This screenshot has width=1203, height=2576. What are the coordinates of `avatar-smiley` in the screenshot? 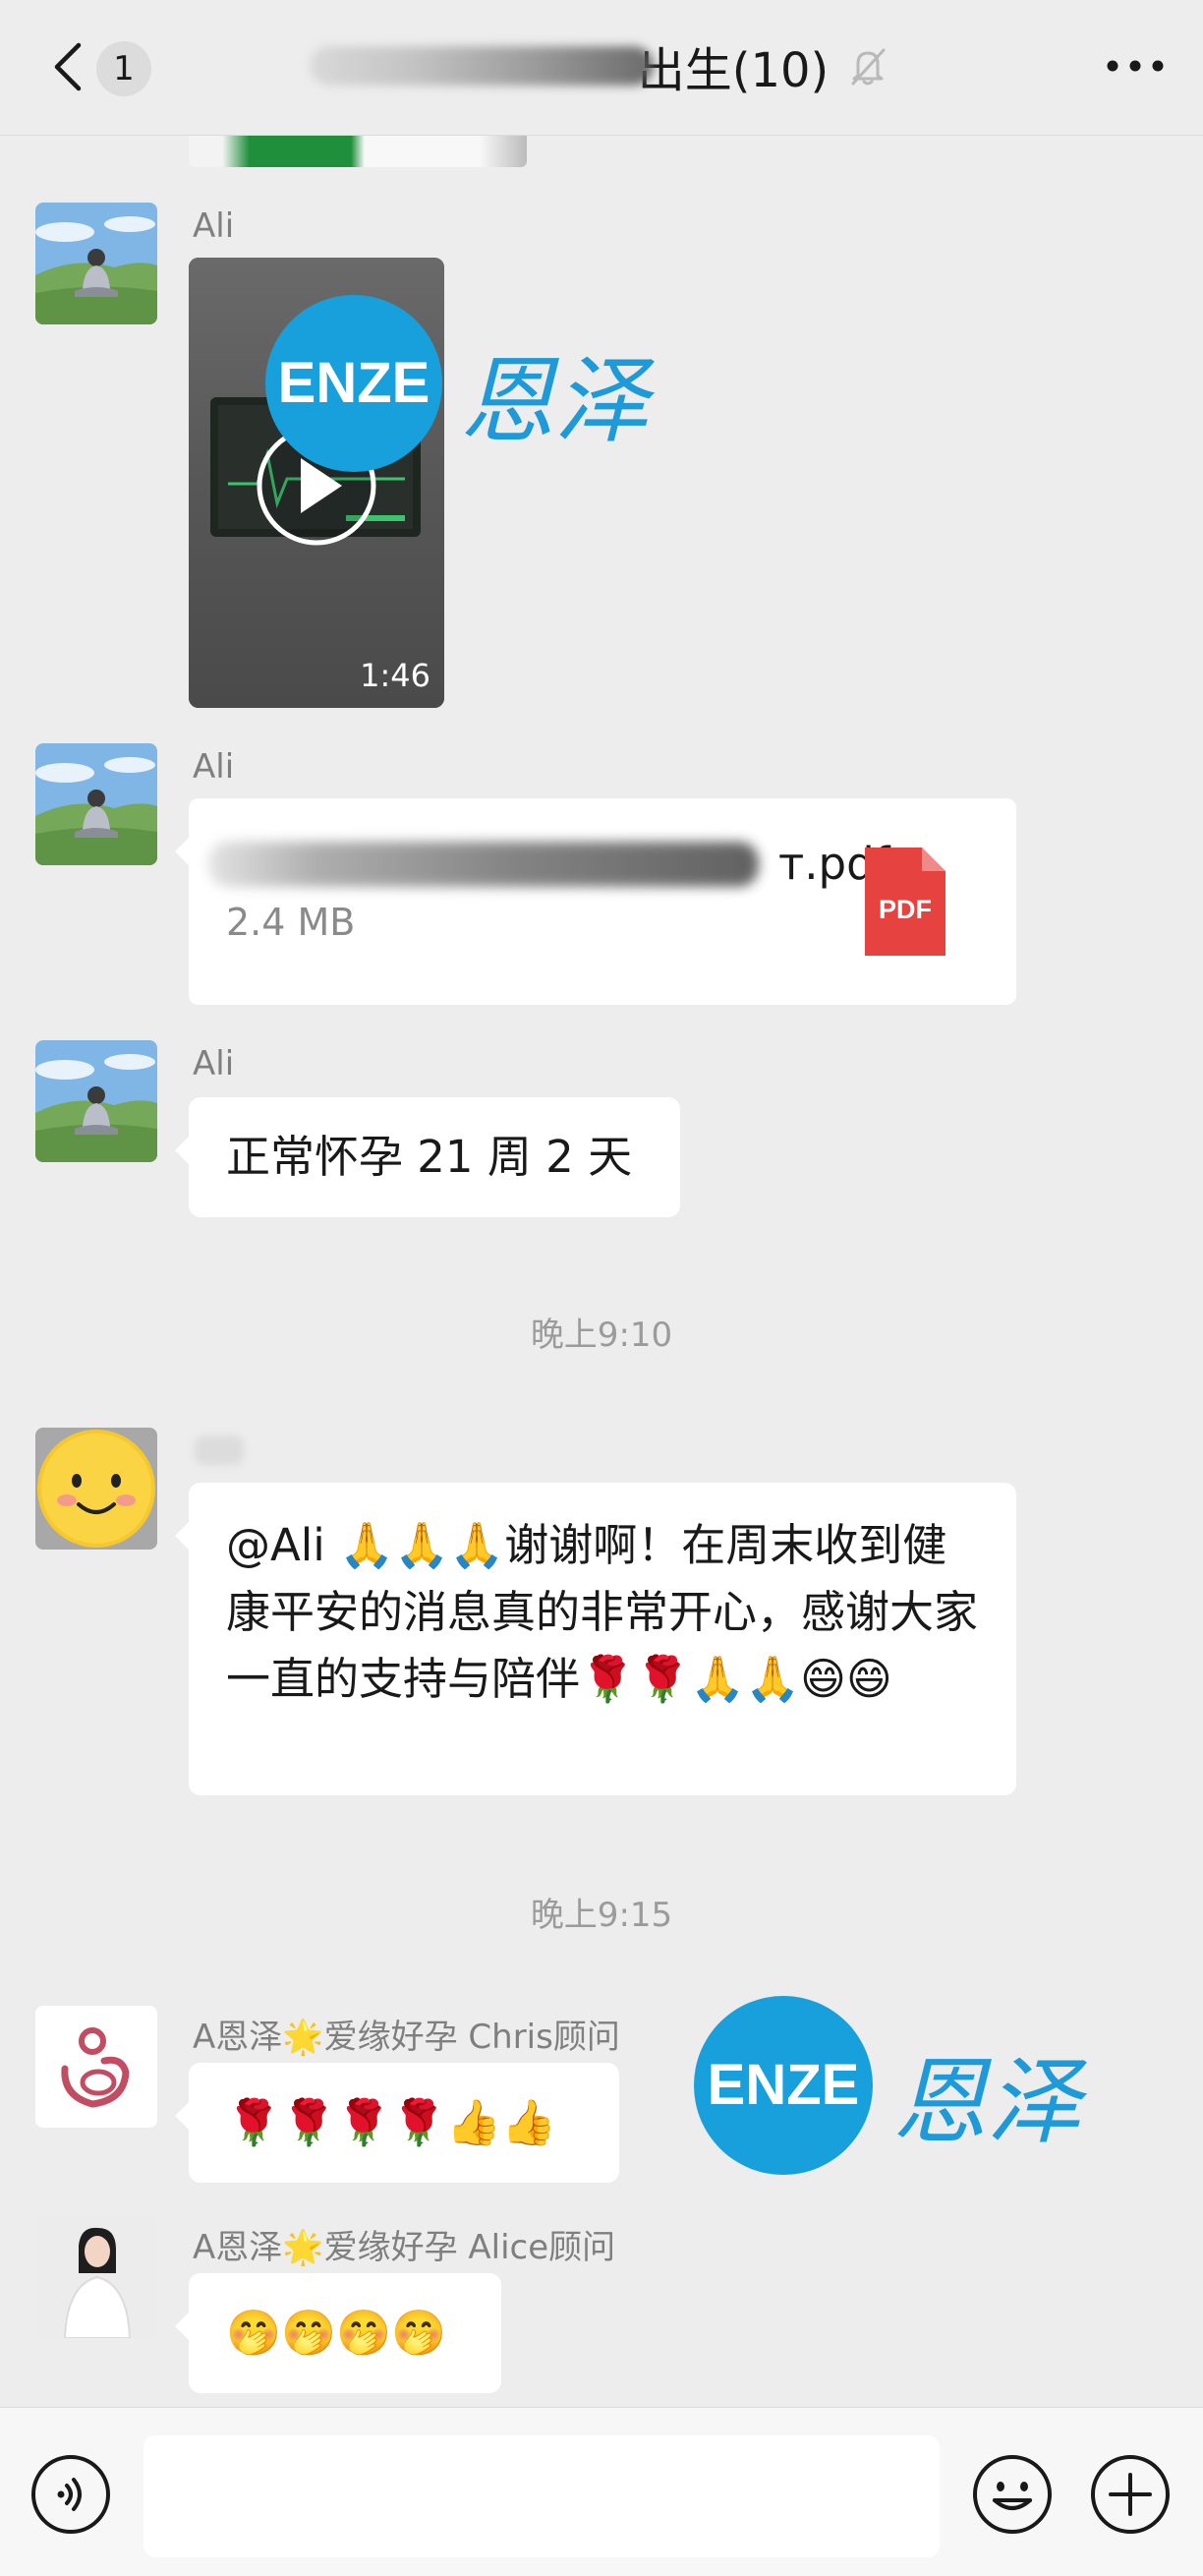 It's located at (96, 1489).